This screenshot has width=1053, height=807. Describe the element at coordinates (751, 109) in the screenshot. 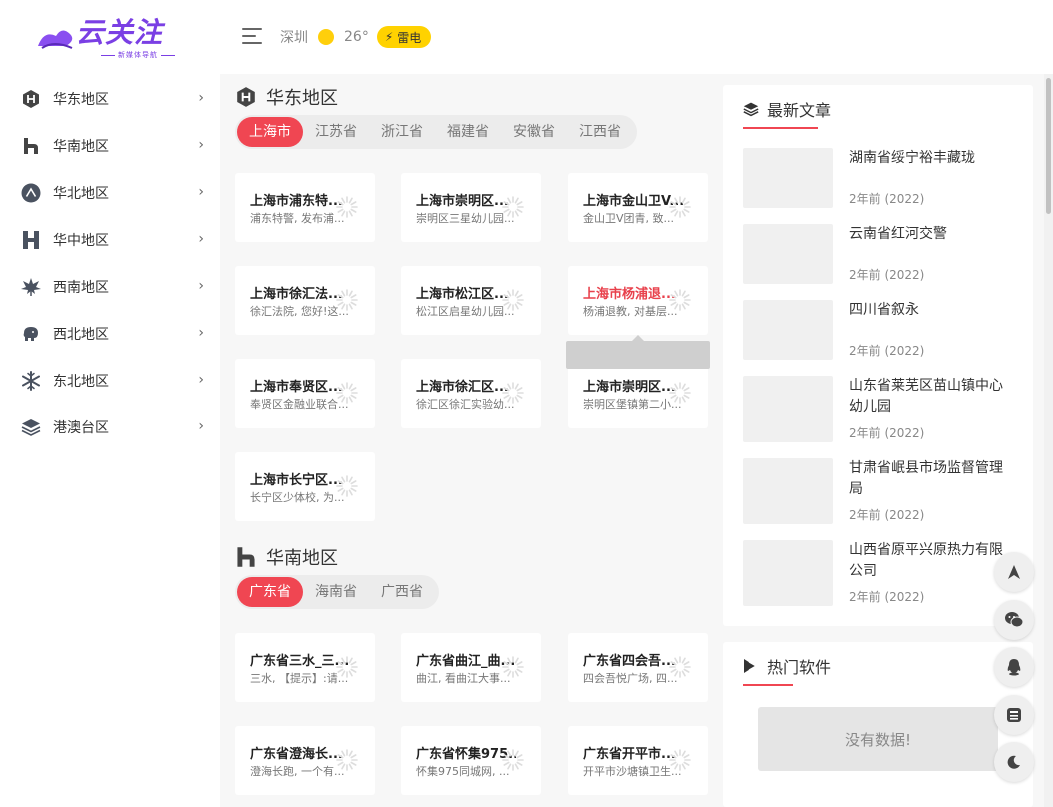

I see `layers-icon` at that location.